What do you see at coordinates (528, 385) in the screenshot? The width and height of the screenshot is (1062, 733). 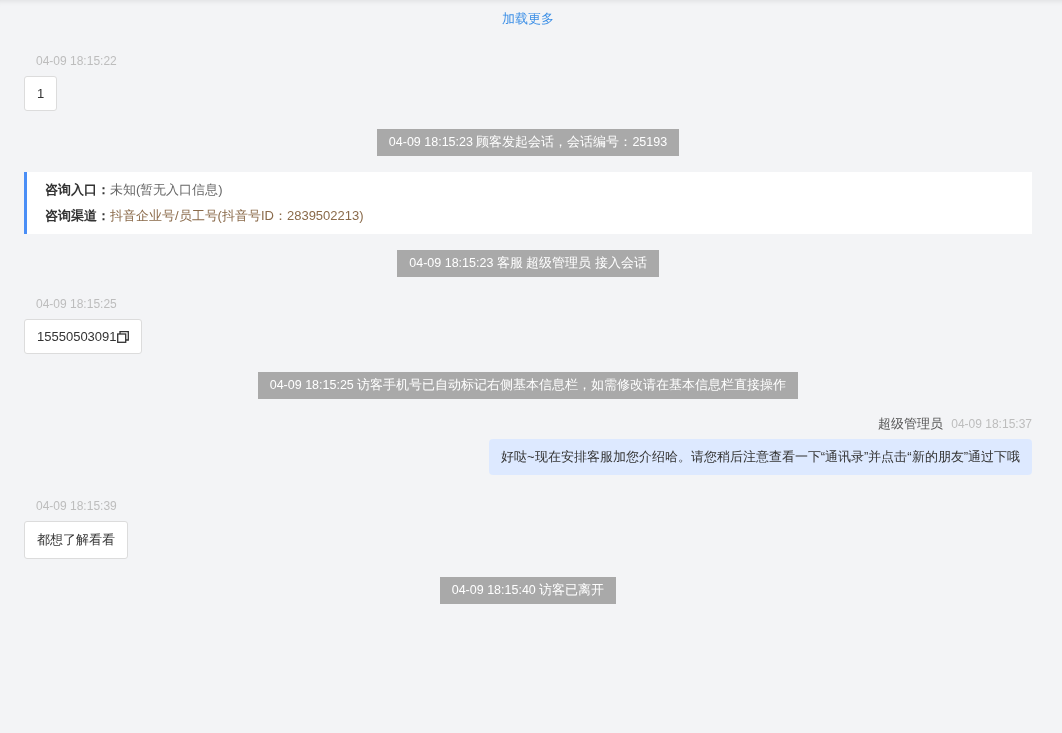 I see `system-notice: 04-09 18:15:25 访客手机号已自动标记右侧基本信息栏，如需修改请在基本信息栏直接操作` at bounding box center [528, 385].